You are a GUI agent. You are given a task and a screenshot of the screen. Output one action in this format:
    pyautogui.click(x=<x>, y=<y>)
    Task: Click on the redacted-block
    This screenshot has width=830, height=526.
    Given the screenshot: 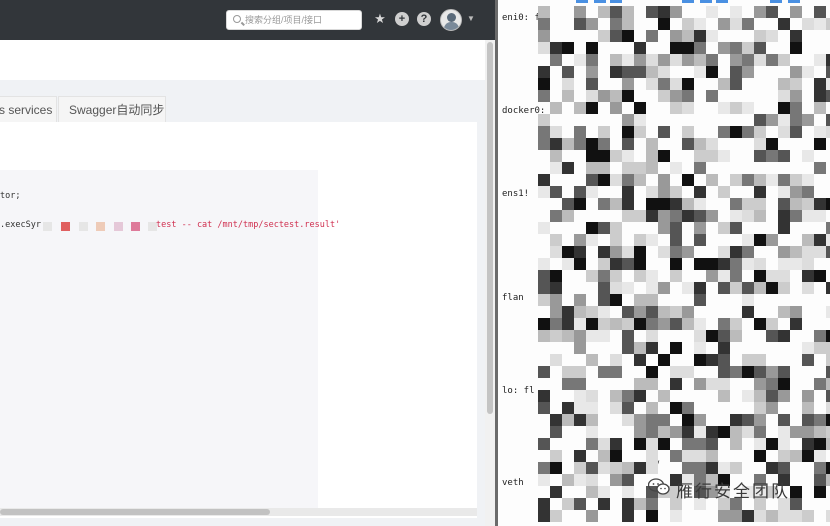 What is the action you would take?
    pyautogui.click(x=135, y=226)
    